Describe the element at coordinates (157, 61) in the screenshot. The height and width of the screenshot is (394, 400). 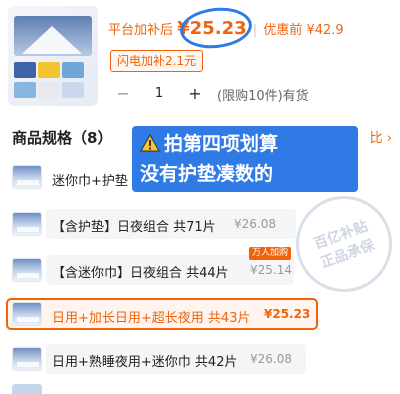
I see `flash-subsidy-tag: 闪电加补2.1元` at that location.